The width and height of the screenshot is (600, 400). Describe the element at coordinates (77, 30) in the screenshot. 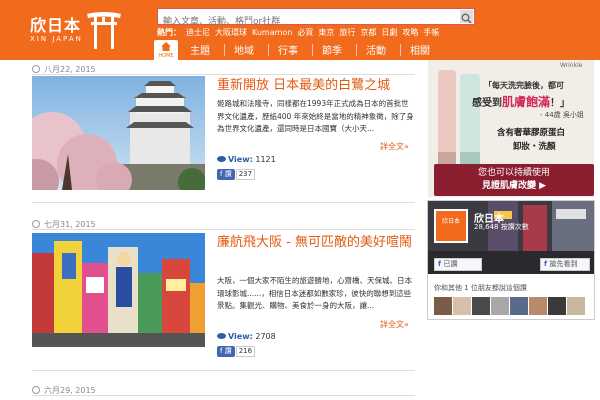

I see `site-logo: 欣日本 XIN JAPAN` at that location.